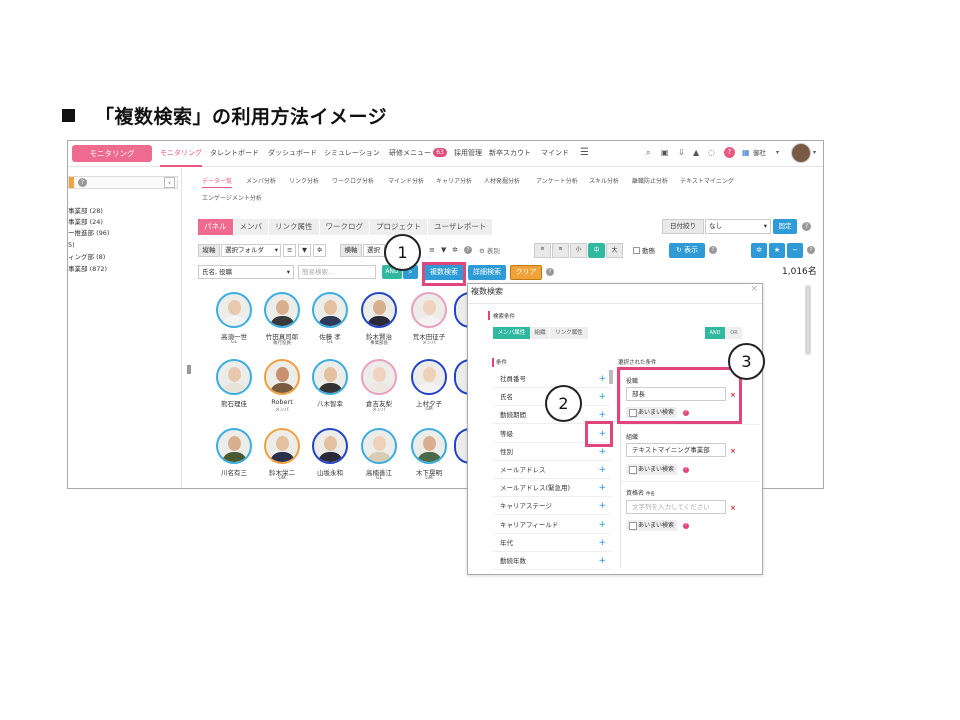 The image size is (960, 720). What do you see at coordinates (707, 182) in the screenshot?
I see `subtab-text-mining: テキストマイニング` at bounding box center [707, 182].